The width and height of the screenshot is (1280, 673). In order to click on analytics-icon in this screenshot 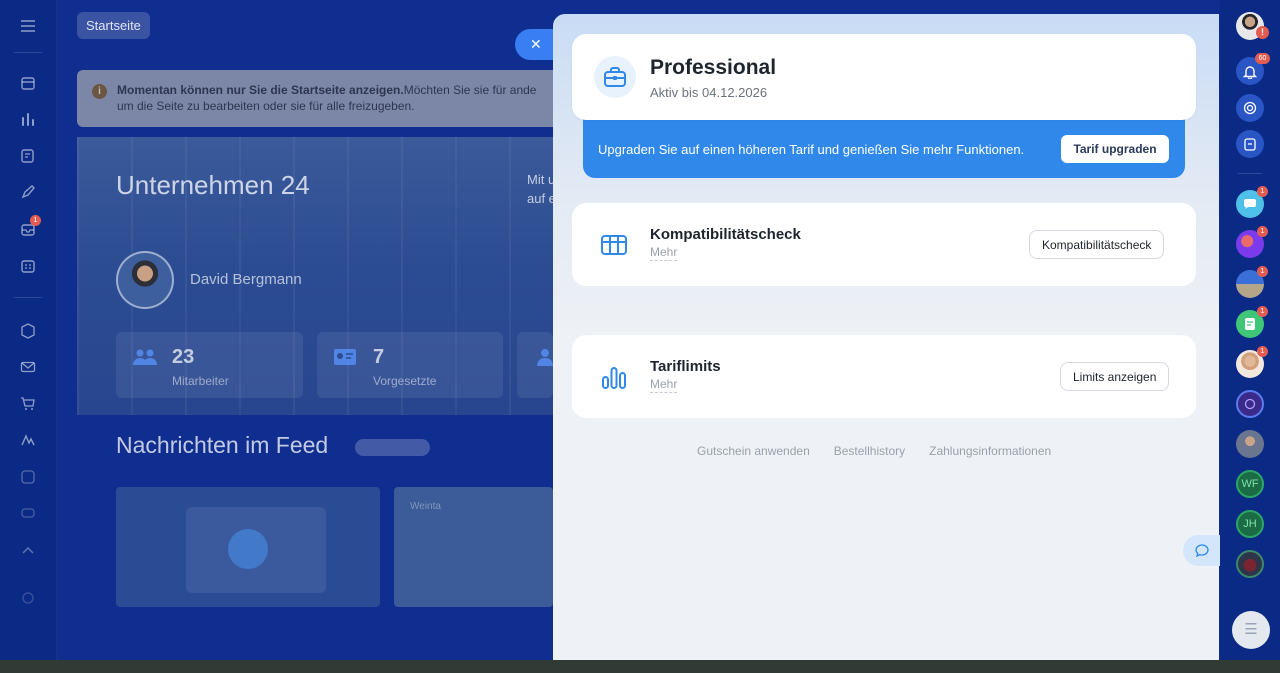, I will do `click(28, 119)`.